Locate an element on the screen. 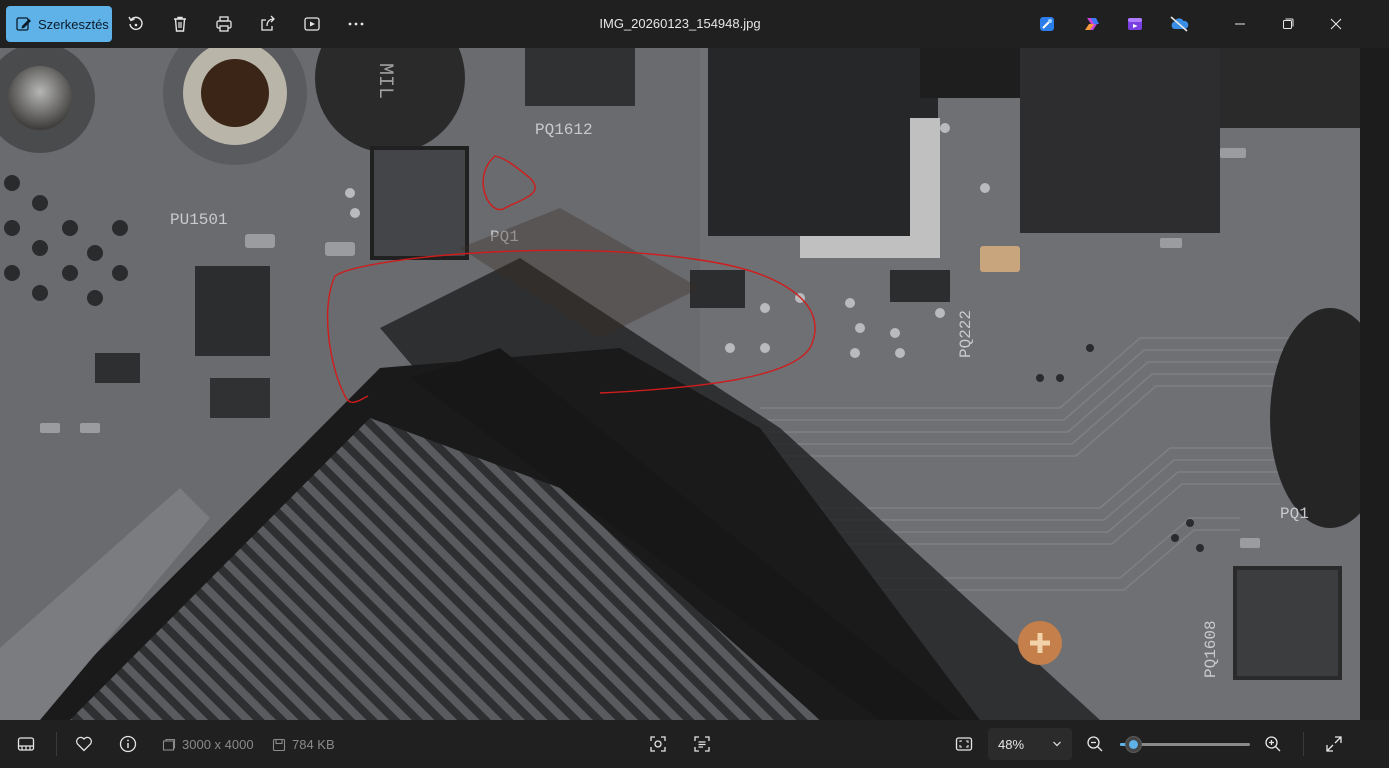 This screenshot has height=768, width=1389. fit-to-window-icon is located at coordinates (964, 744).